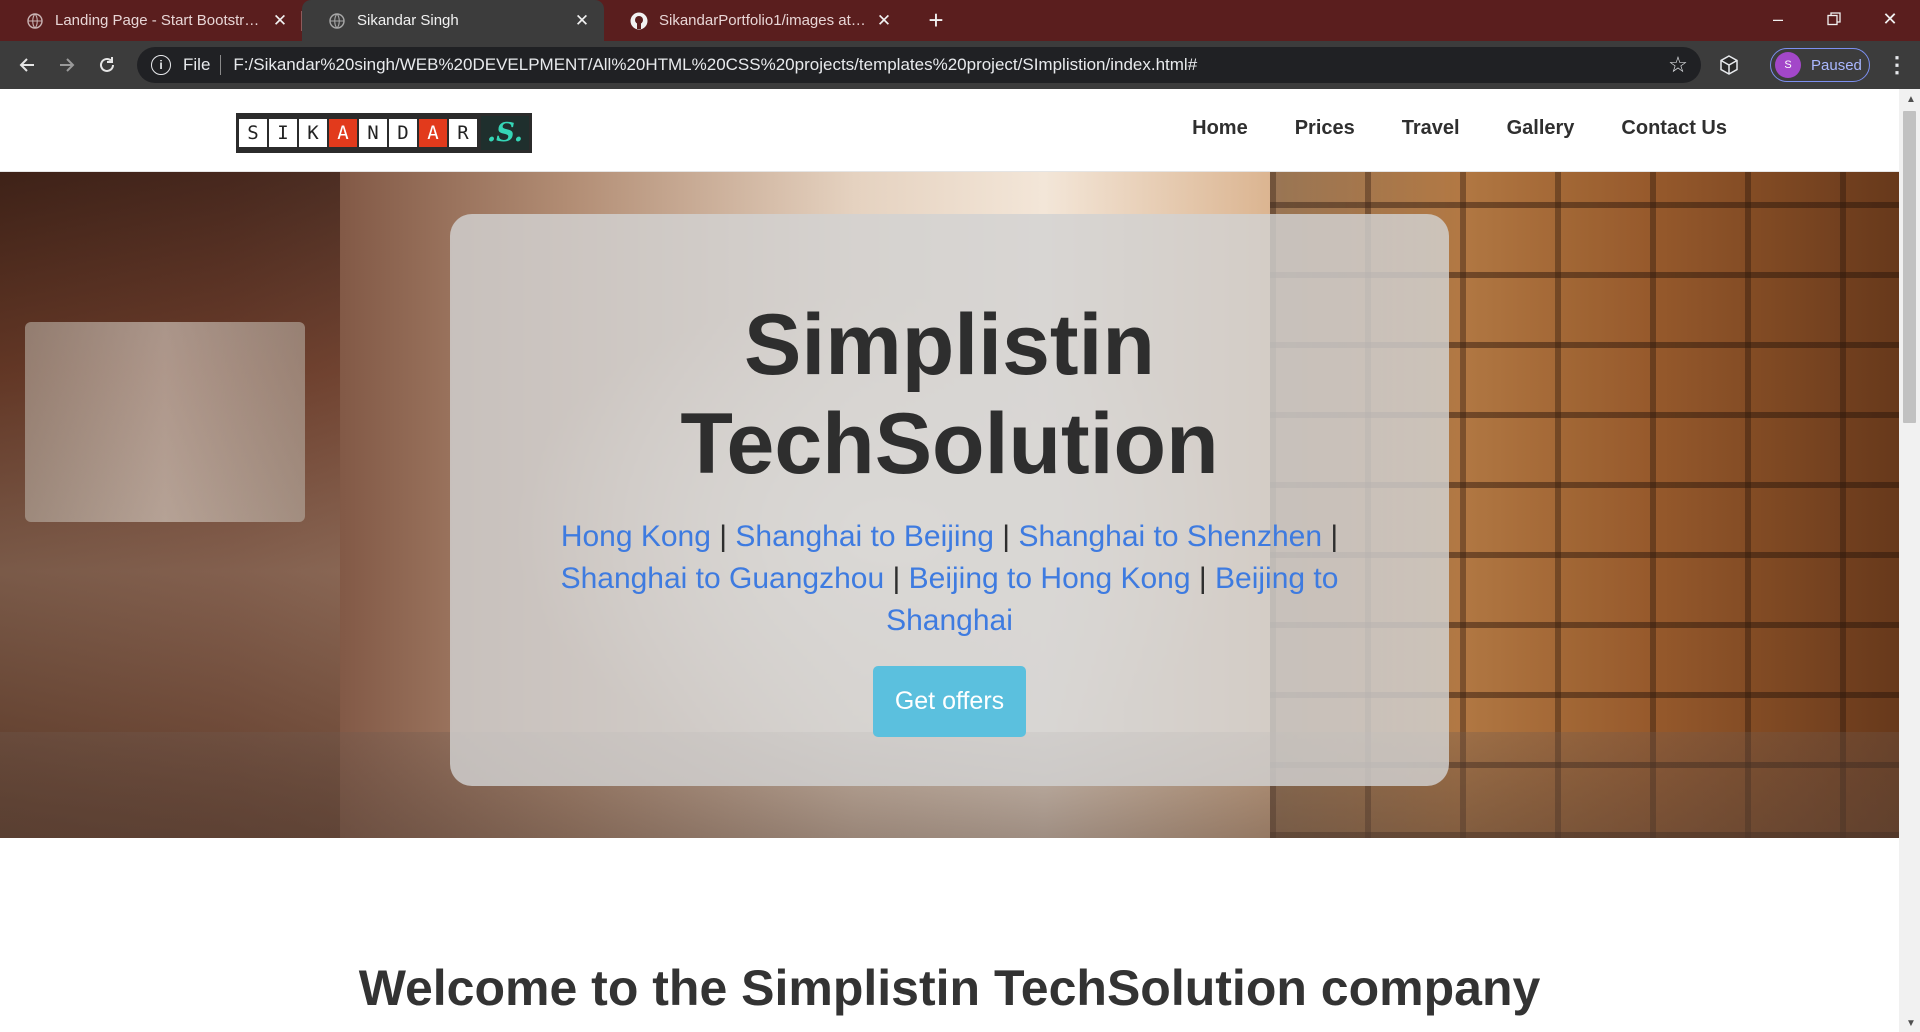 Image resolution: width=1920 pixels, height=1032 pixels. What do you see at coordinates (67, 65) in the screenshot?
I see `forward-icon` at bounding box center [67, 65].